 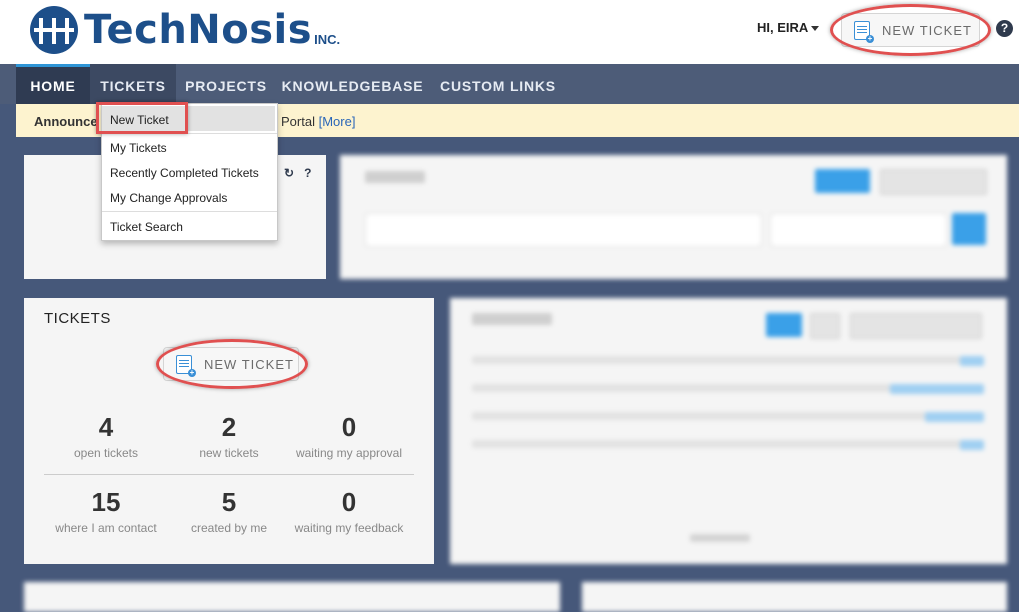 What do you see at coordinates (498, 84) in the screenshot?
I see `nav-custom-links: CUSTOM LINKS` at bounding box center [498, 84].